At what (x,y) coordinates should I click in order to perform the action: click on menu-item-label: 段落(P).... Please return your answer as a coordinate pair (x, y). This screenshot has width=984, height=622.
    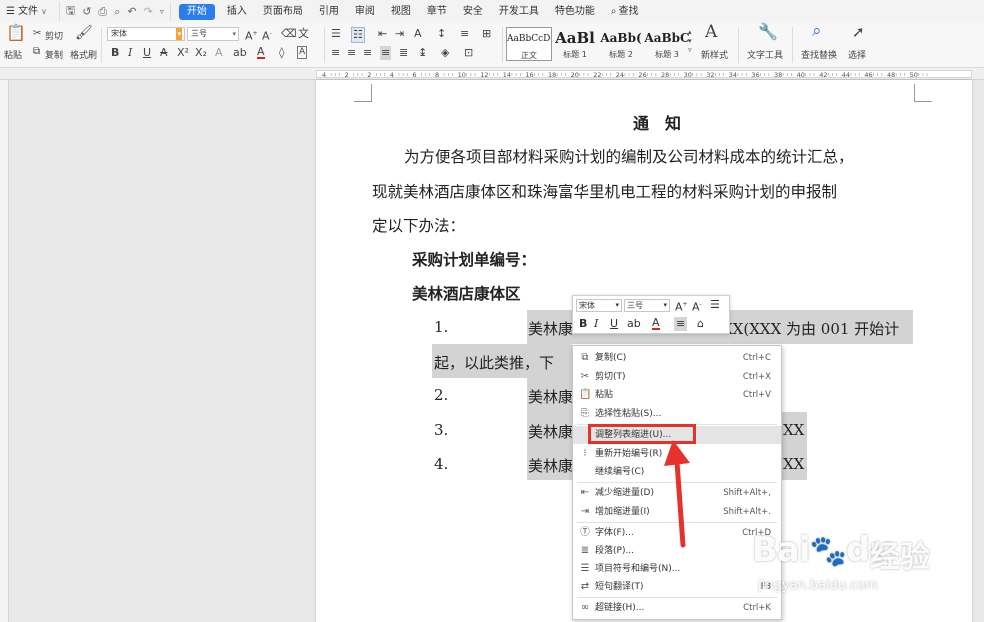
    Looking at the image, I should click on (615, 551).